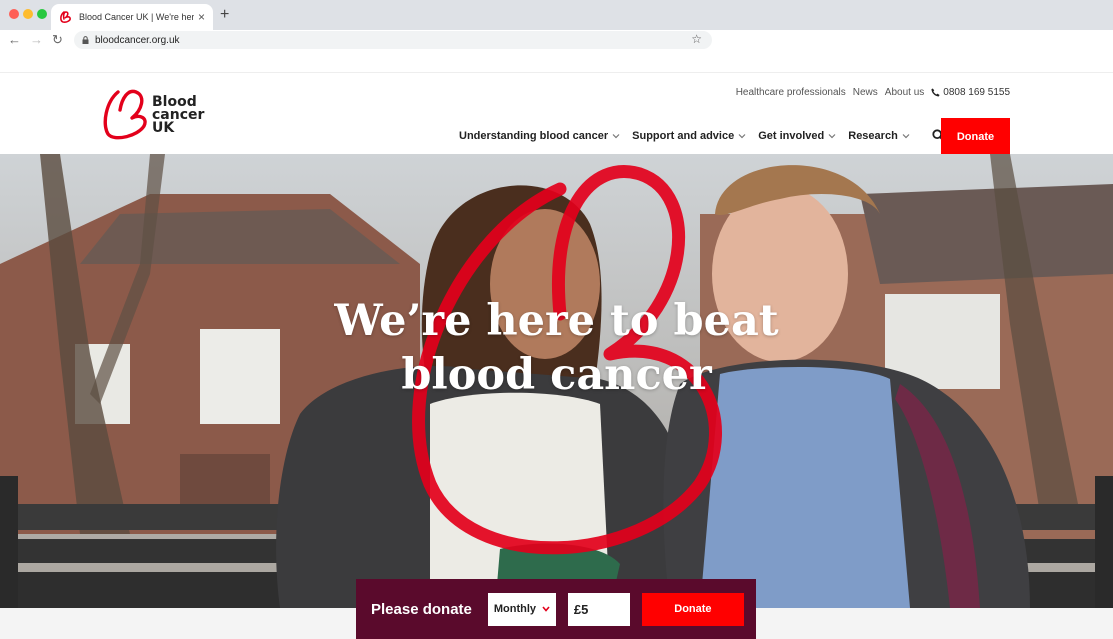 The height and width of the screenshot is (639, 1113). I want to click on link-news: News, so click(865, 92).